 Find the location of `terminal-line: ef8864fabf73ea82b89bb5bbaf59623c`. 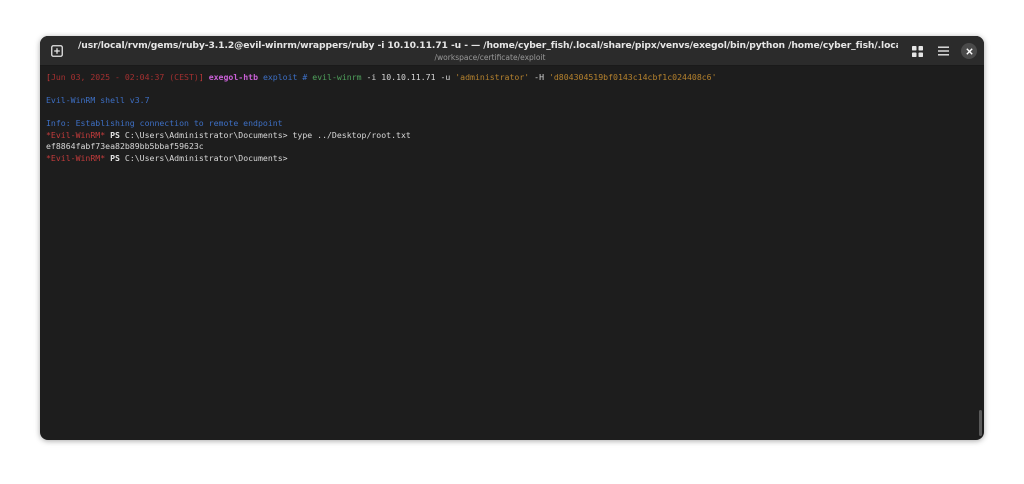

terminal-line: ef8864fabf73ea82b89bb5bbaf59623c is located at coordinates (512, 147).